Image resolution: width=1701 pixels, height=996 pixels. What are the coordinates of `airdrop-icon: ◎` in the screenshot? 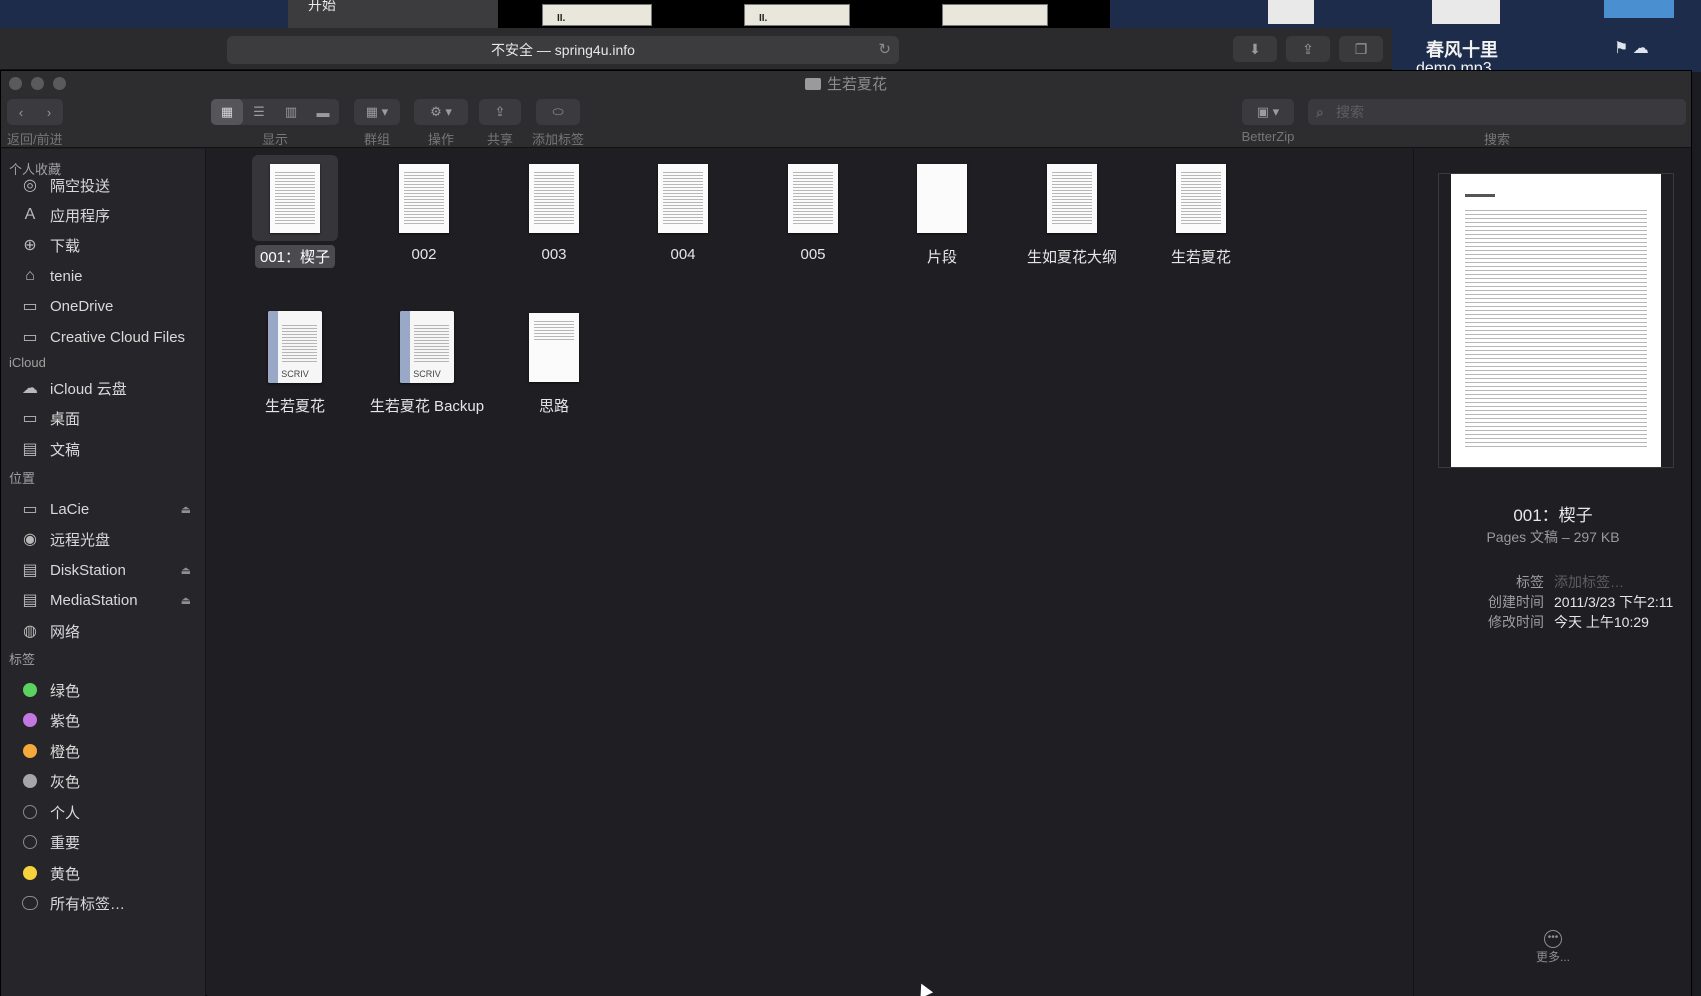 It's located at (30, 185).